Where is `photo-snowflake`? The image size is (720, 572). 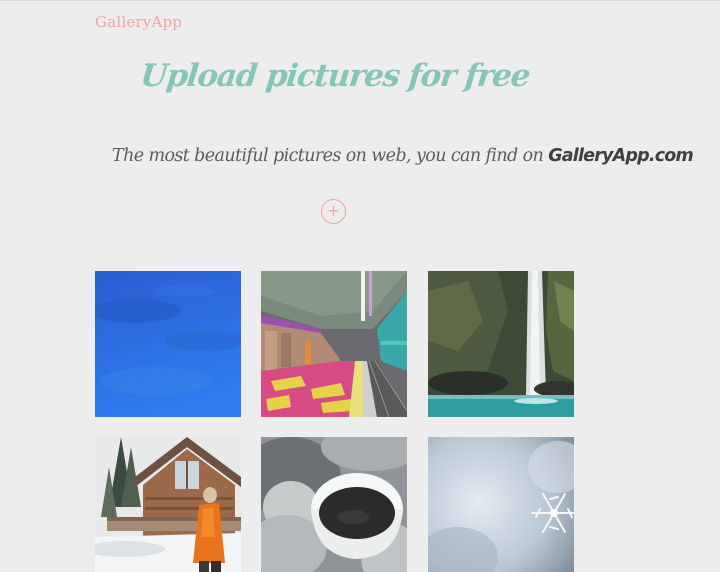 photo-snowflake is located at coordinates (501, 504).